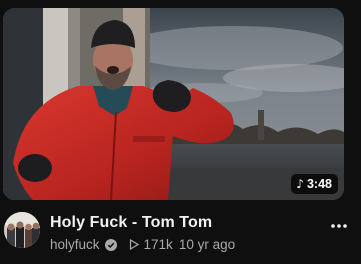  I want to click on music-note-icon: ♪, so click(300, 184).